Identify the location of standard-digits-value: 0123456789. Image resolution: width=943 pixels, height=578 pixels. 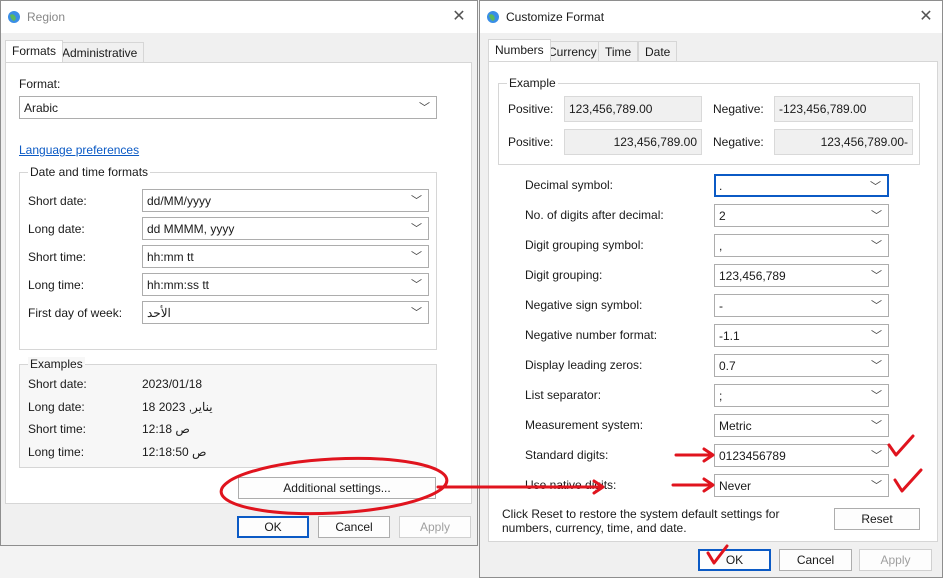
(752, 456).